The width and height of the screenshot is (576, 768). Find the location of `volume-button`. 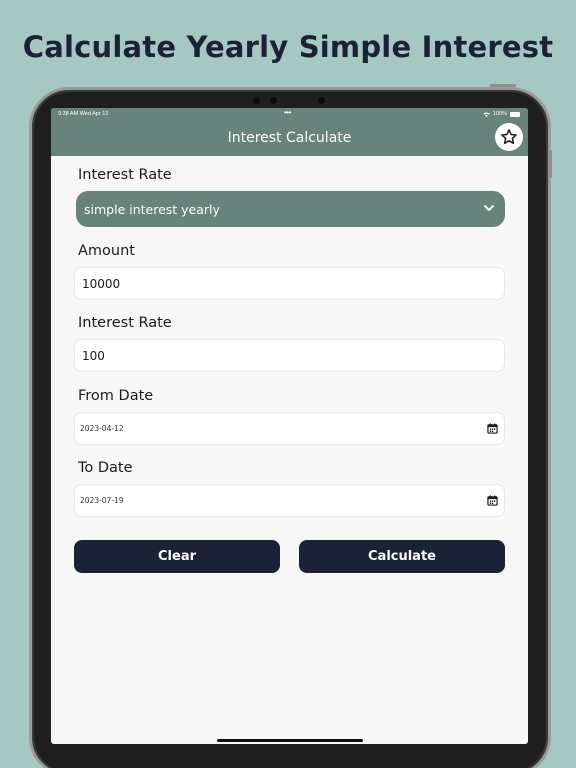

volume-button is located at coordinates (550, 164).